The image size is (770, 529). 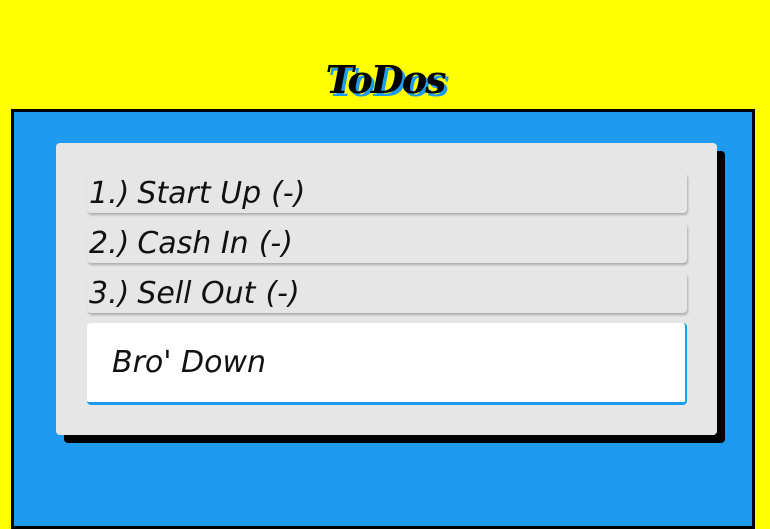 I want to click on todo-number: 1.), so click(x=109, y=193).